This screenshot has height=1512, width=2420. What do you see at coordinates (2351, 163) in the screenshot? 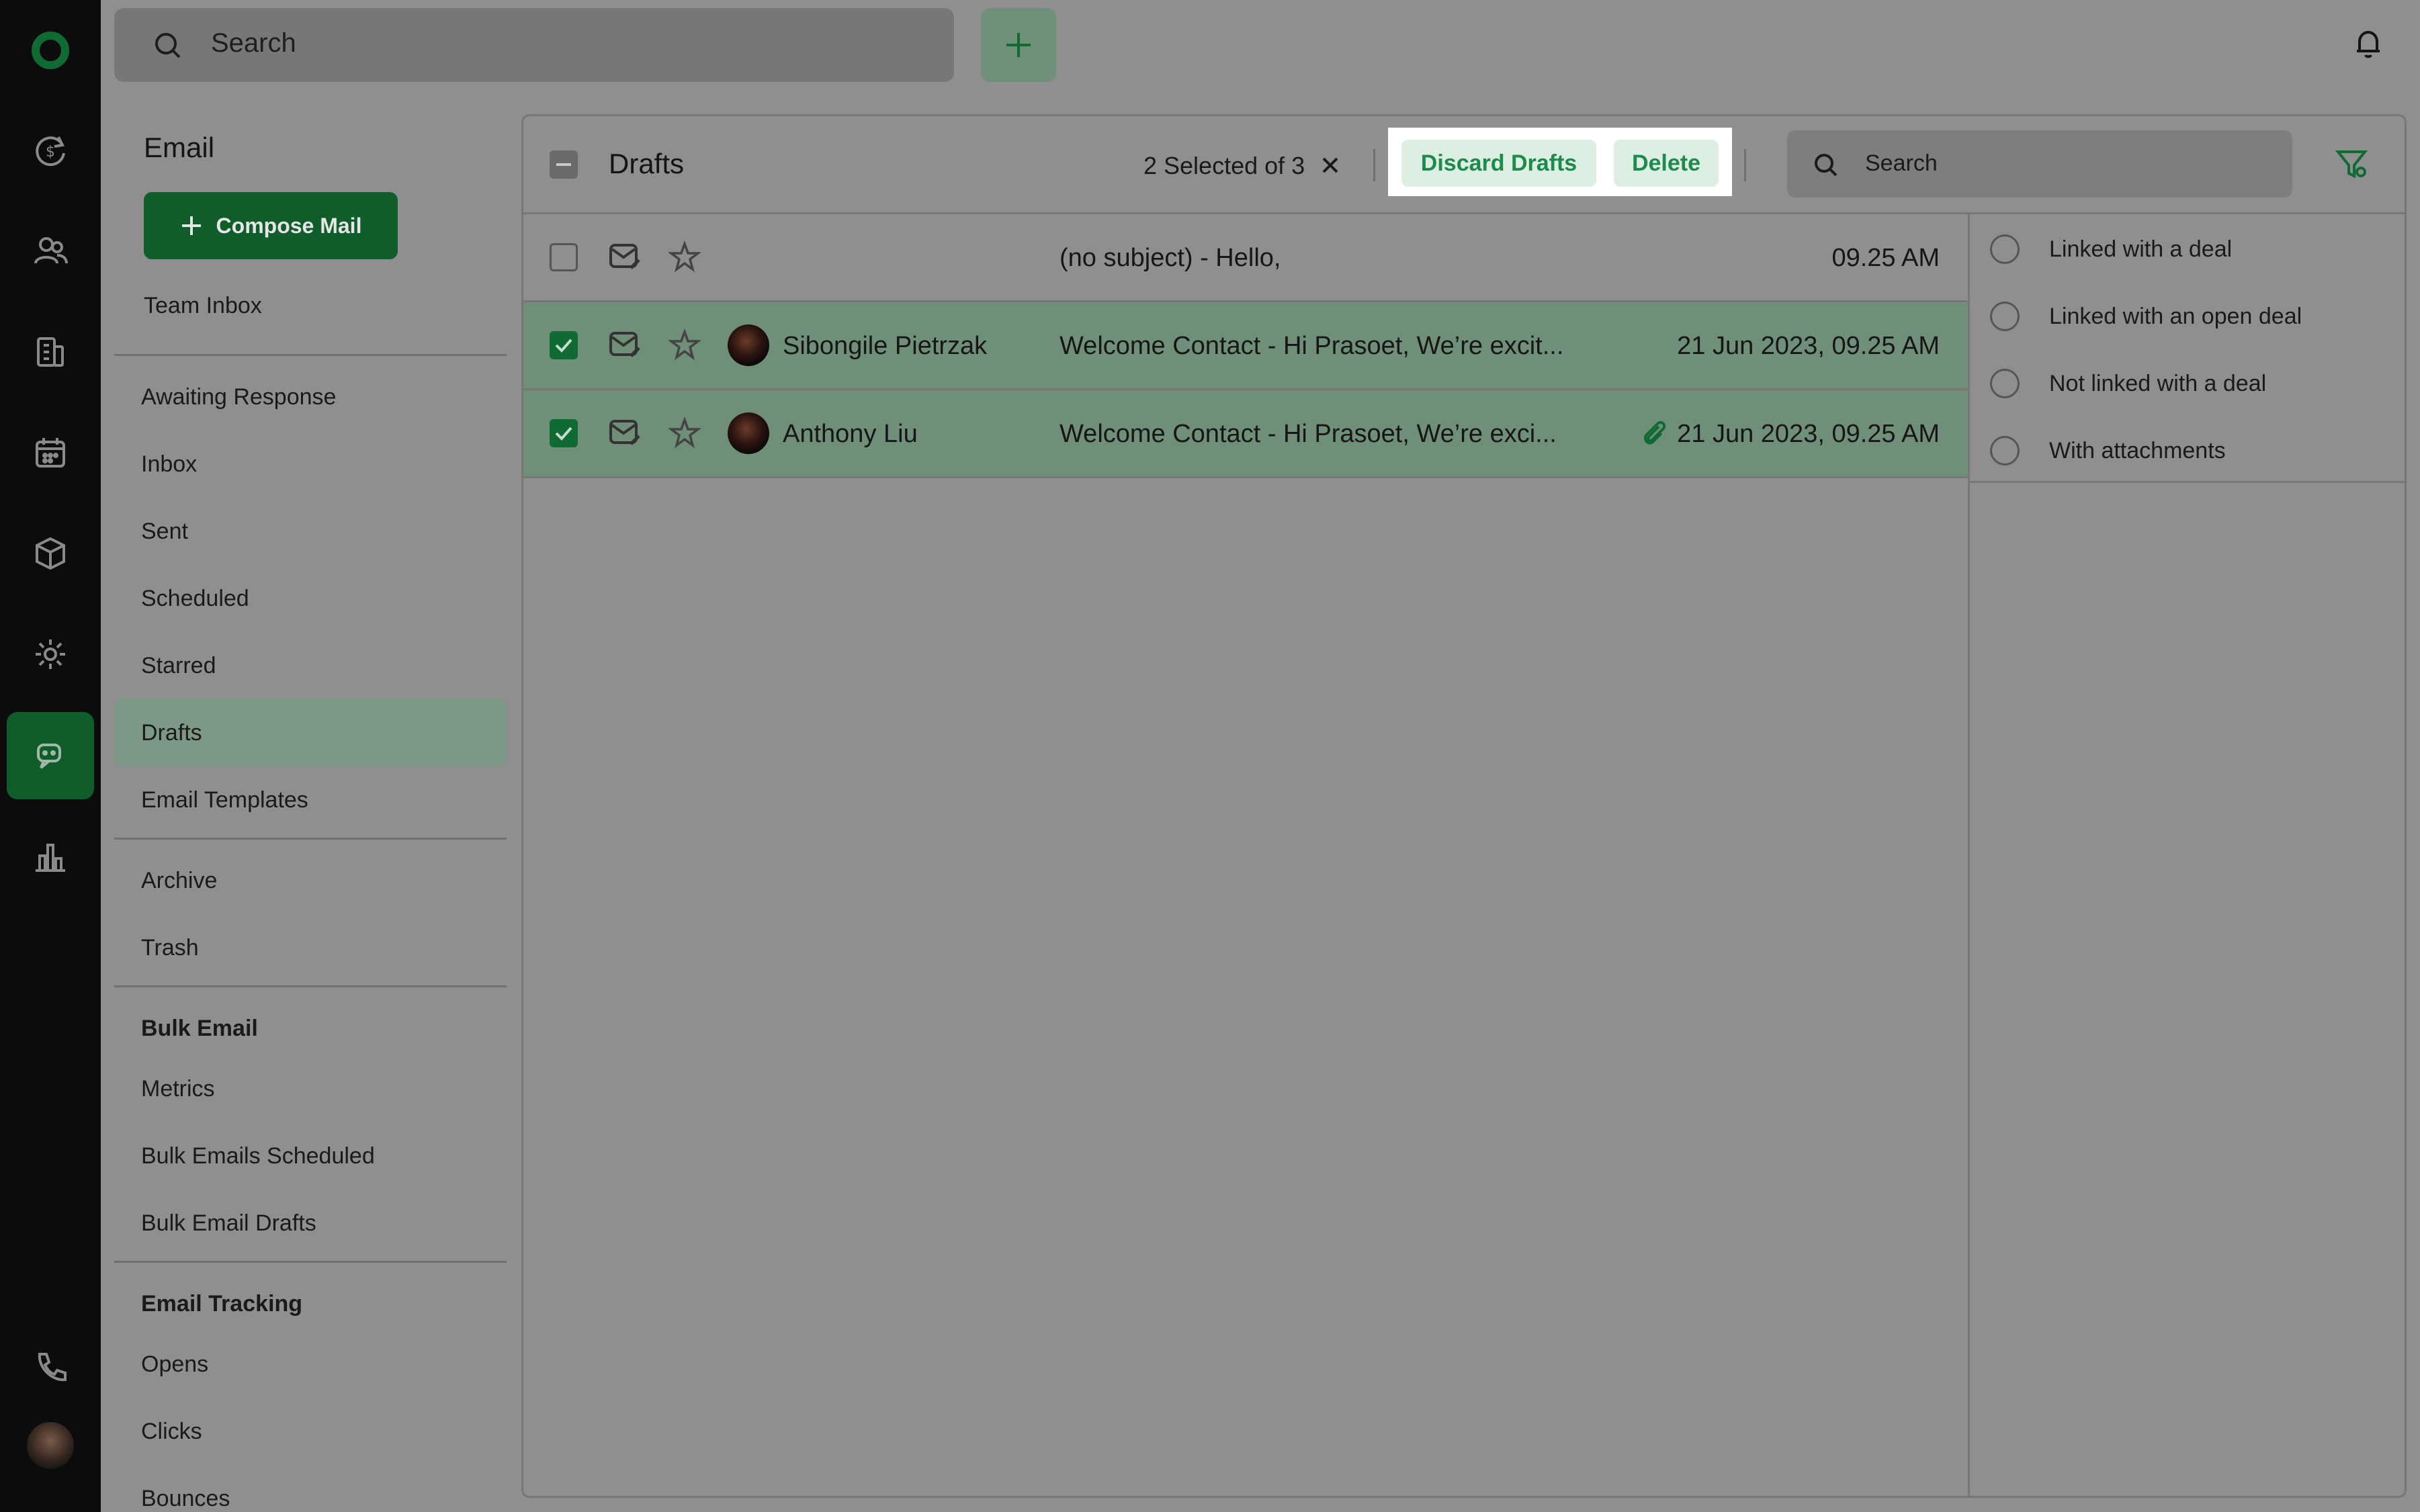
I see `filter-icon` at bounding box center [2351, 163].